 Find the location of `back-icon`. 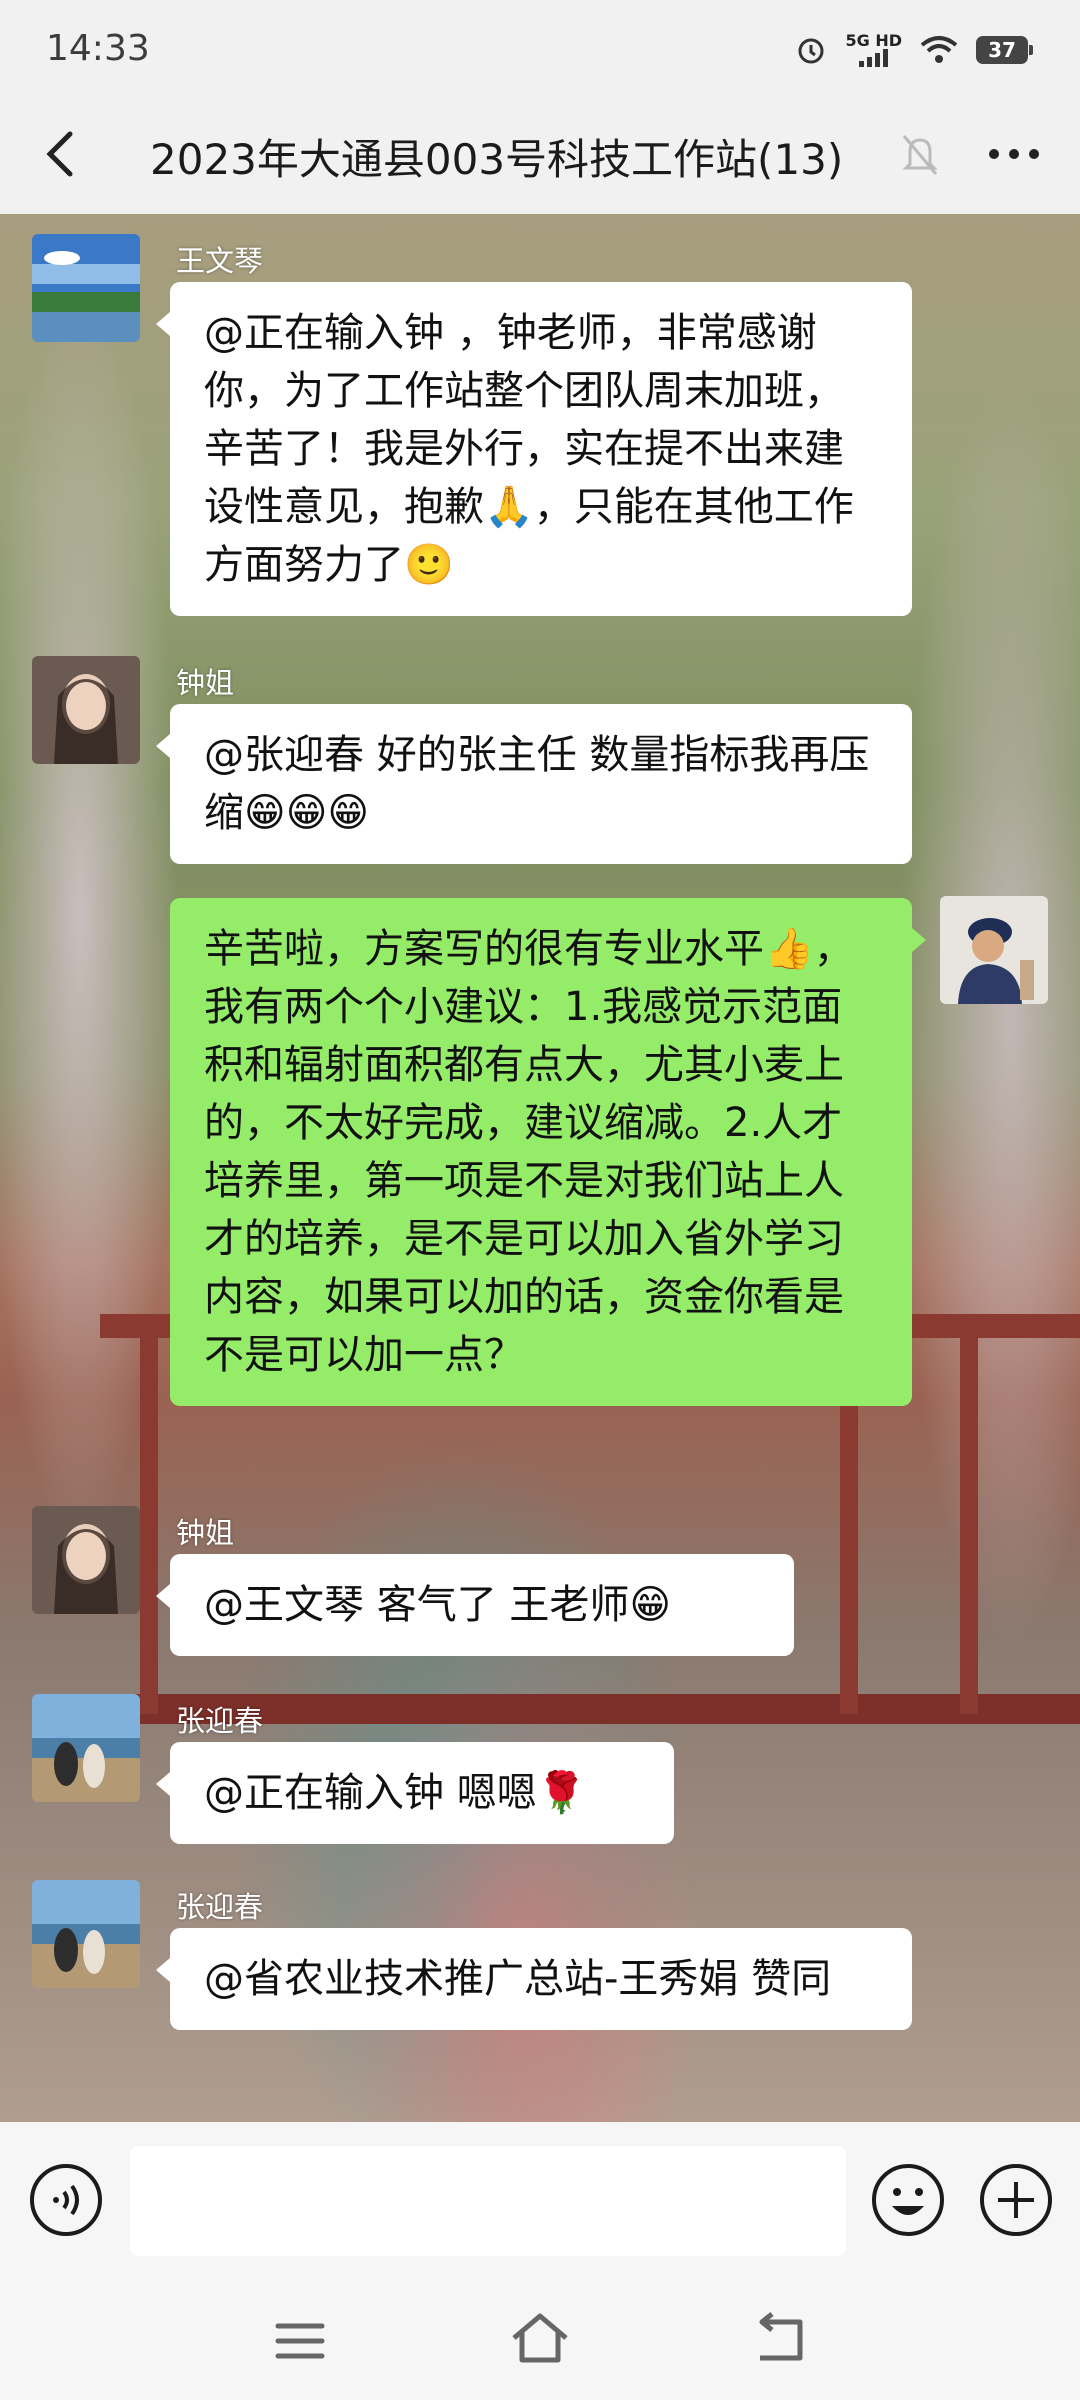

back-icon is located at coordinates (62, 154).